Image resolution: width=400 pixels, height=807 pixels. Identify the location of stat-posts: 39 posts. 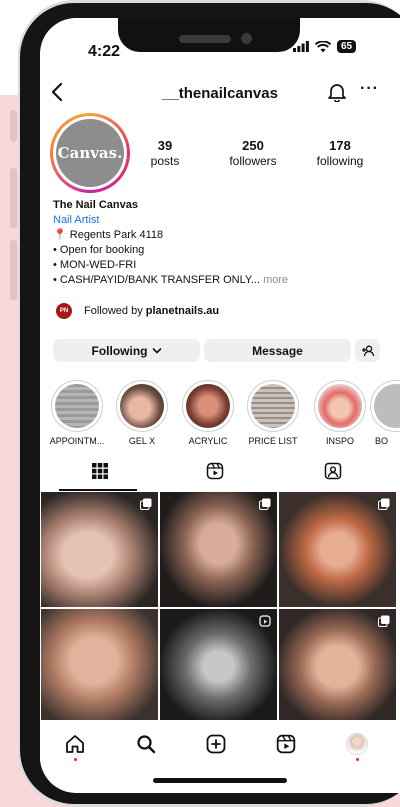
(165, 153).